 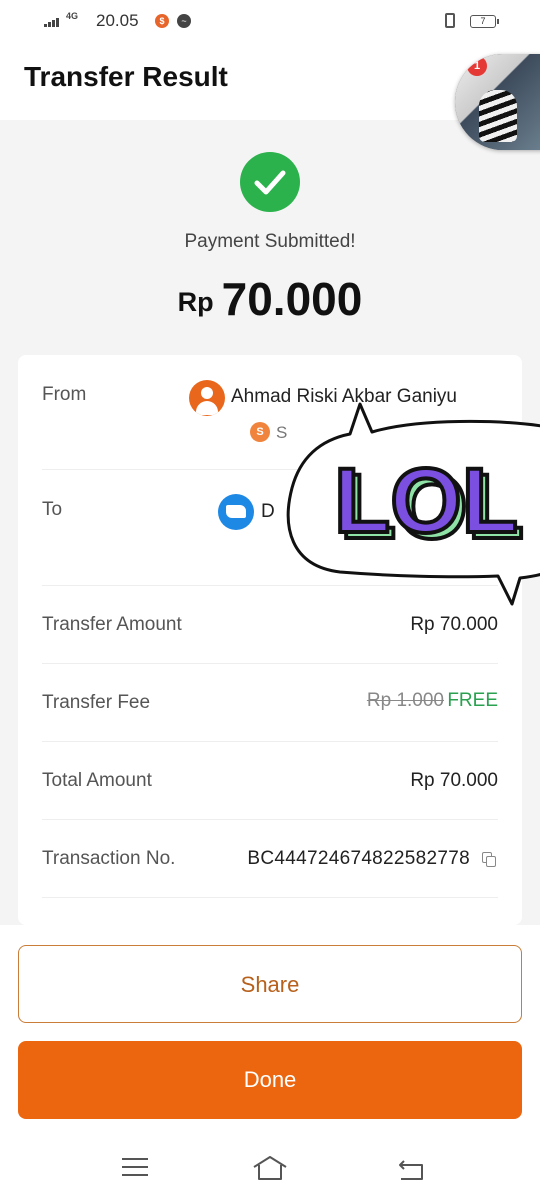 What do you see at coordinates (117, 20) in the screenshot?
I see `status-time: 20.05` at bounding box center [117, 20].